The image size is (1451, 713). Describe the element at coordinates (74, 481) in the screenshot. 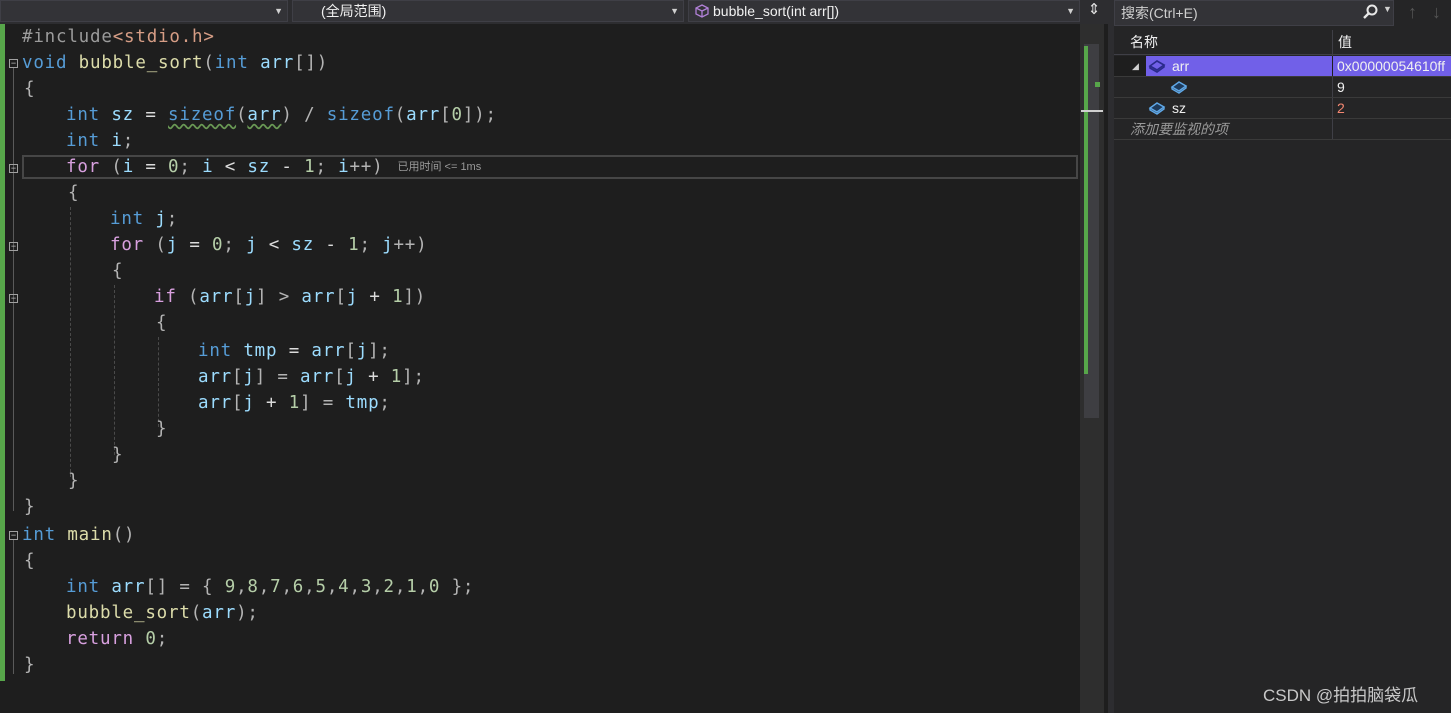

I see `code-line-18: }` at that location.